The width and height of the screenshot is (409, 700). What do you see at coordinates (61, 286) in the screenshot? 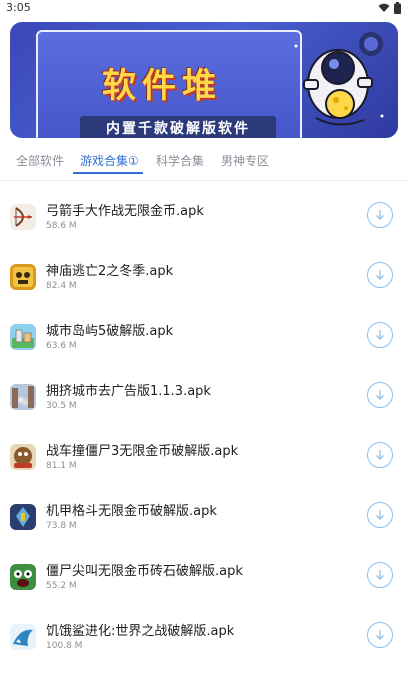
I see `app-size: 82.4 M` at bounding box center [61, 286].